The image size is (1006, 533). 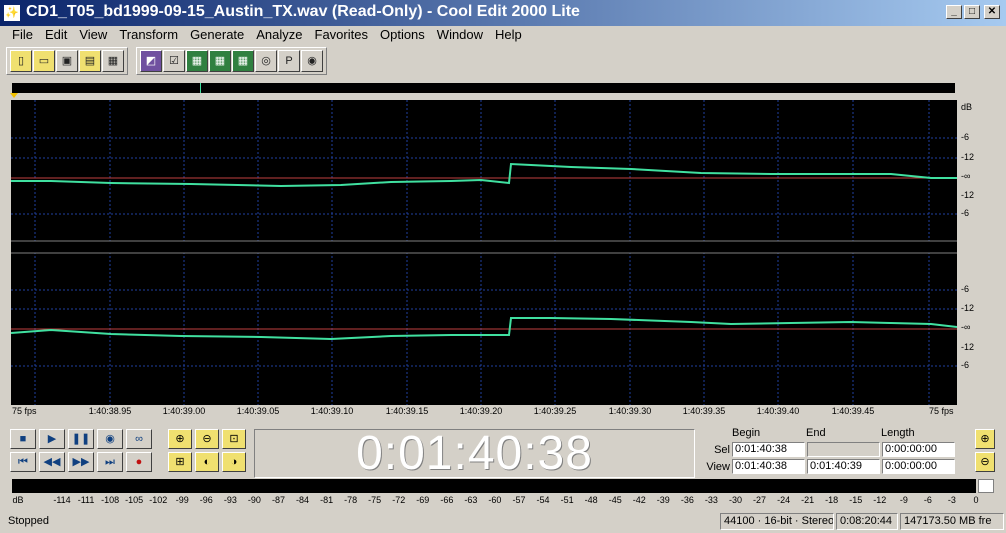 I want to click on waveform-view-icon: ◩, so click(x=151, y=61).